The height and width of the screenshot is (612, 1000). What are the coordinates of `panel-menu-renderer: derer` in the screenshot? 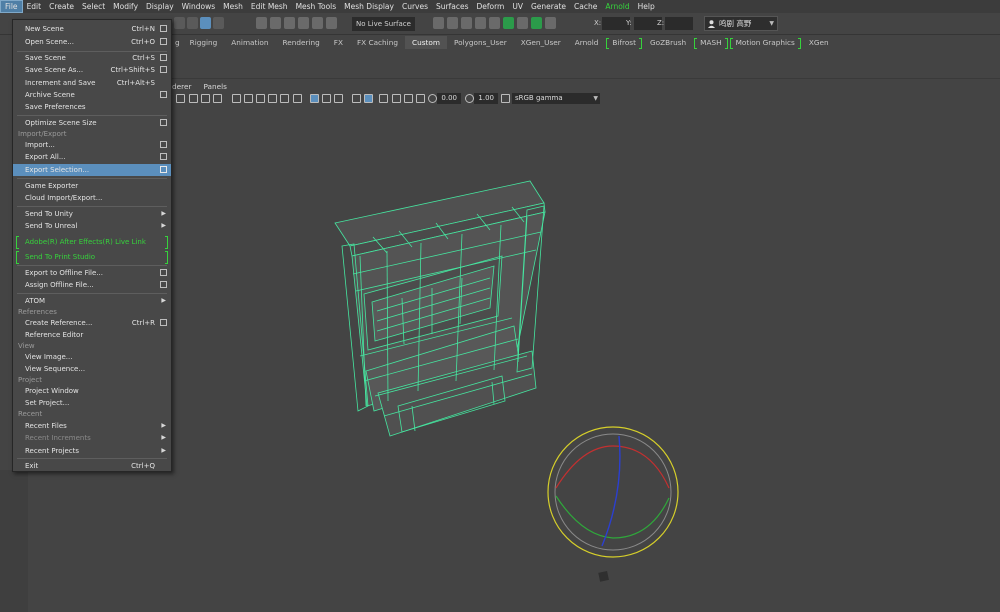 It's located at (184, 86).